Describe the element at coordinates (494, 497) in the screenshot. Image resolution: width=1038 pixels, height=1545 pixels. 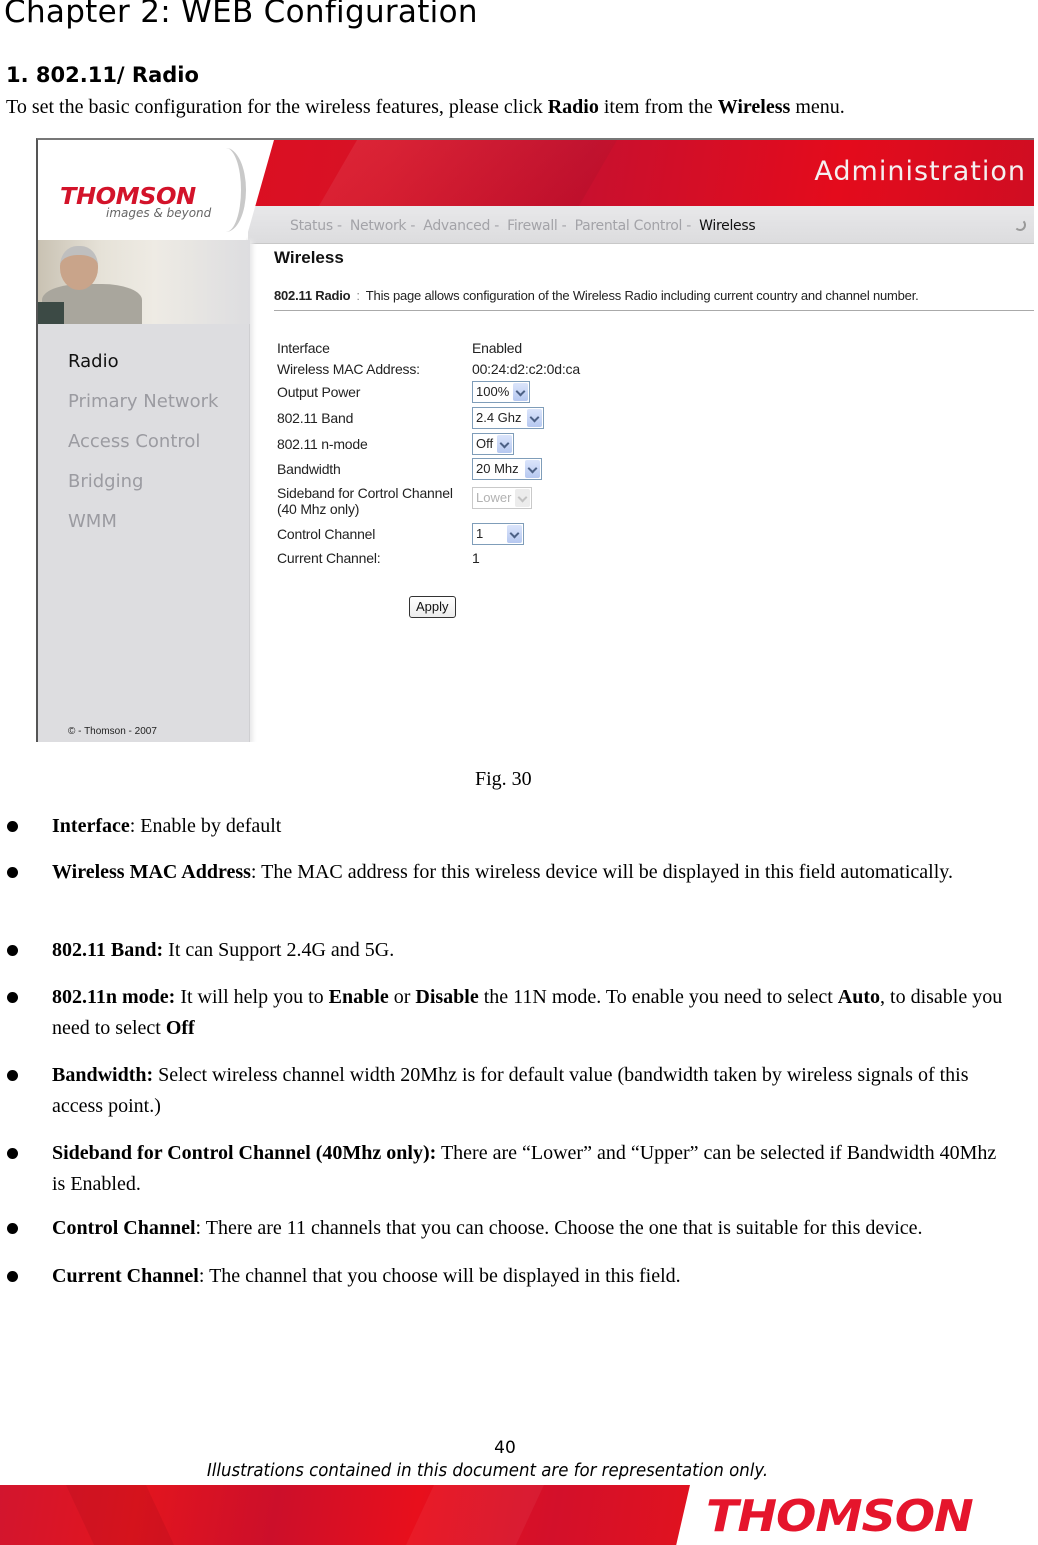
I see `sideband-value: Lower` at that location.